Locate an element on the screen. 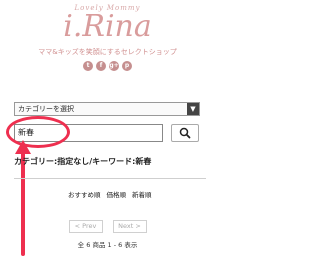 The width and height of the screenshot is (320, 258). site-logo: i.Rina is located at coordinates (107, 27).